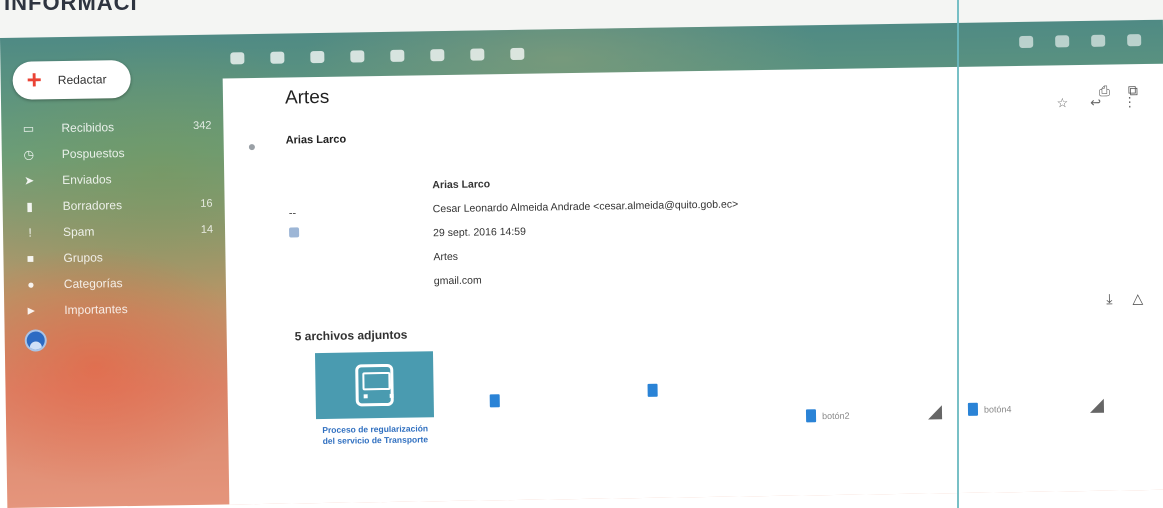 The height and width of the screenshot is (508, 1163). I want to click on message-actions: ☆ ↩ ⋮, so click(1096, 102).